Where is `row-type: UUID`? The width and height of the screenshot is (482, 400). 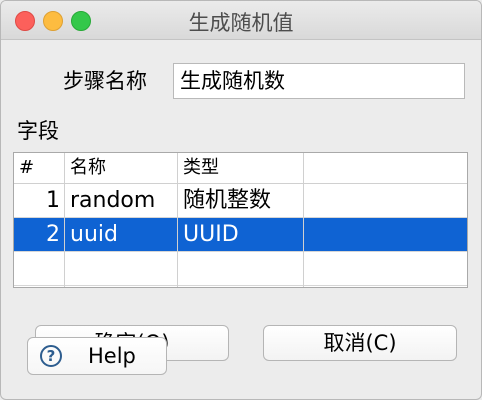 row-type: UUID is located at coordinates (211, 234).